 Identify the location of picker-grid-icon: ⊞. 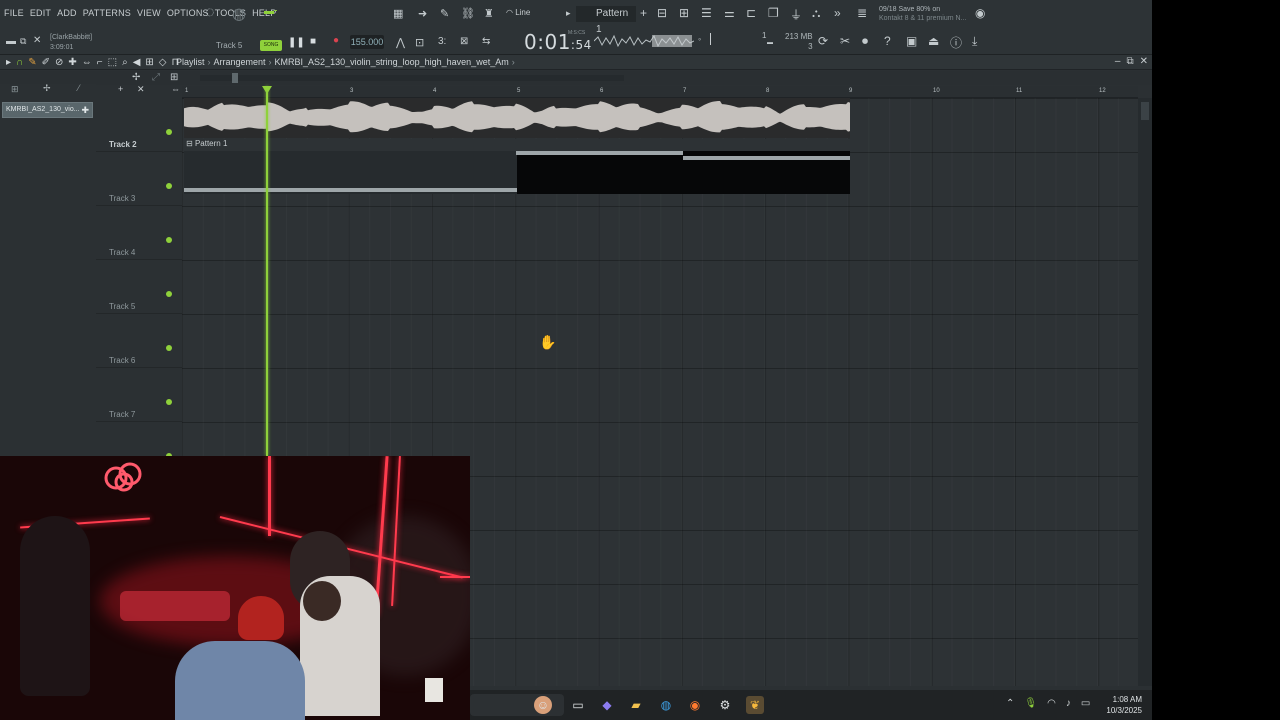
(15, 89).